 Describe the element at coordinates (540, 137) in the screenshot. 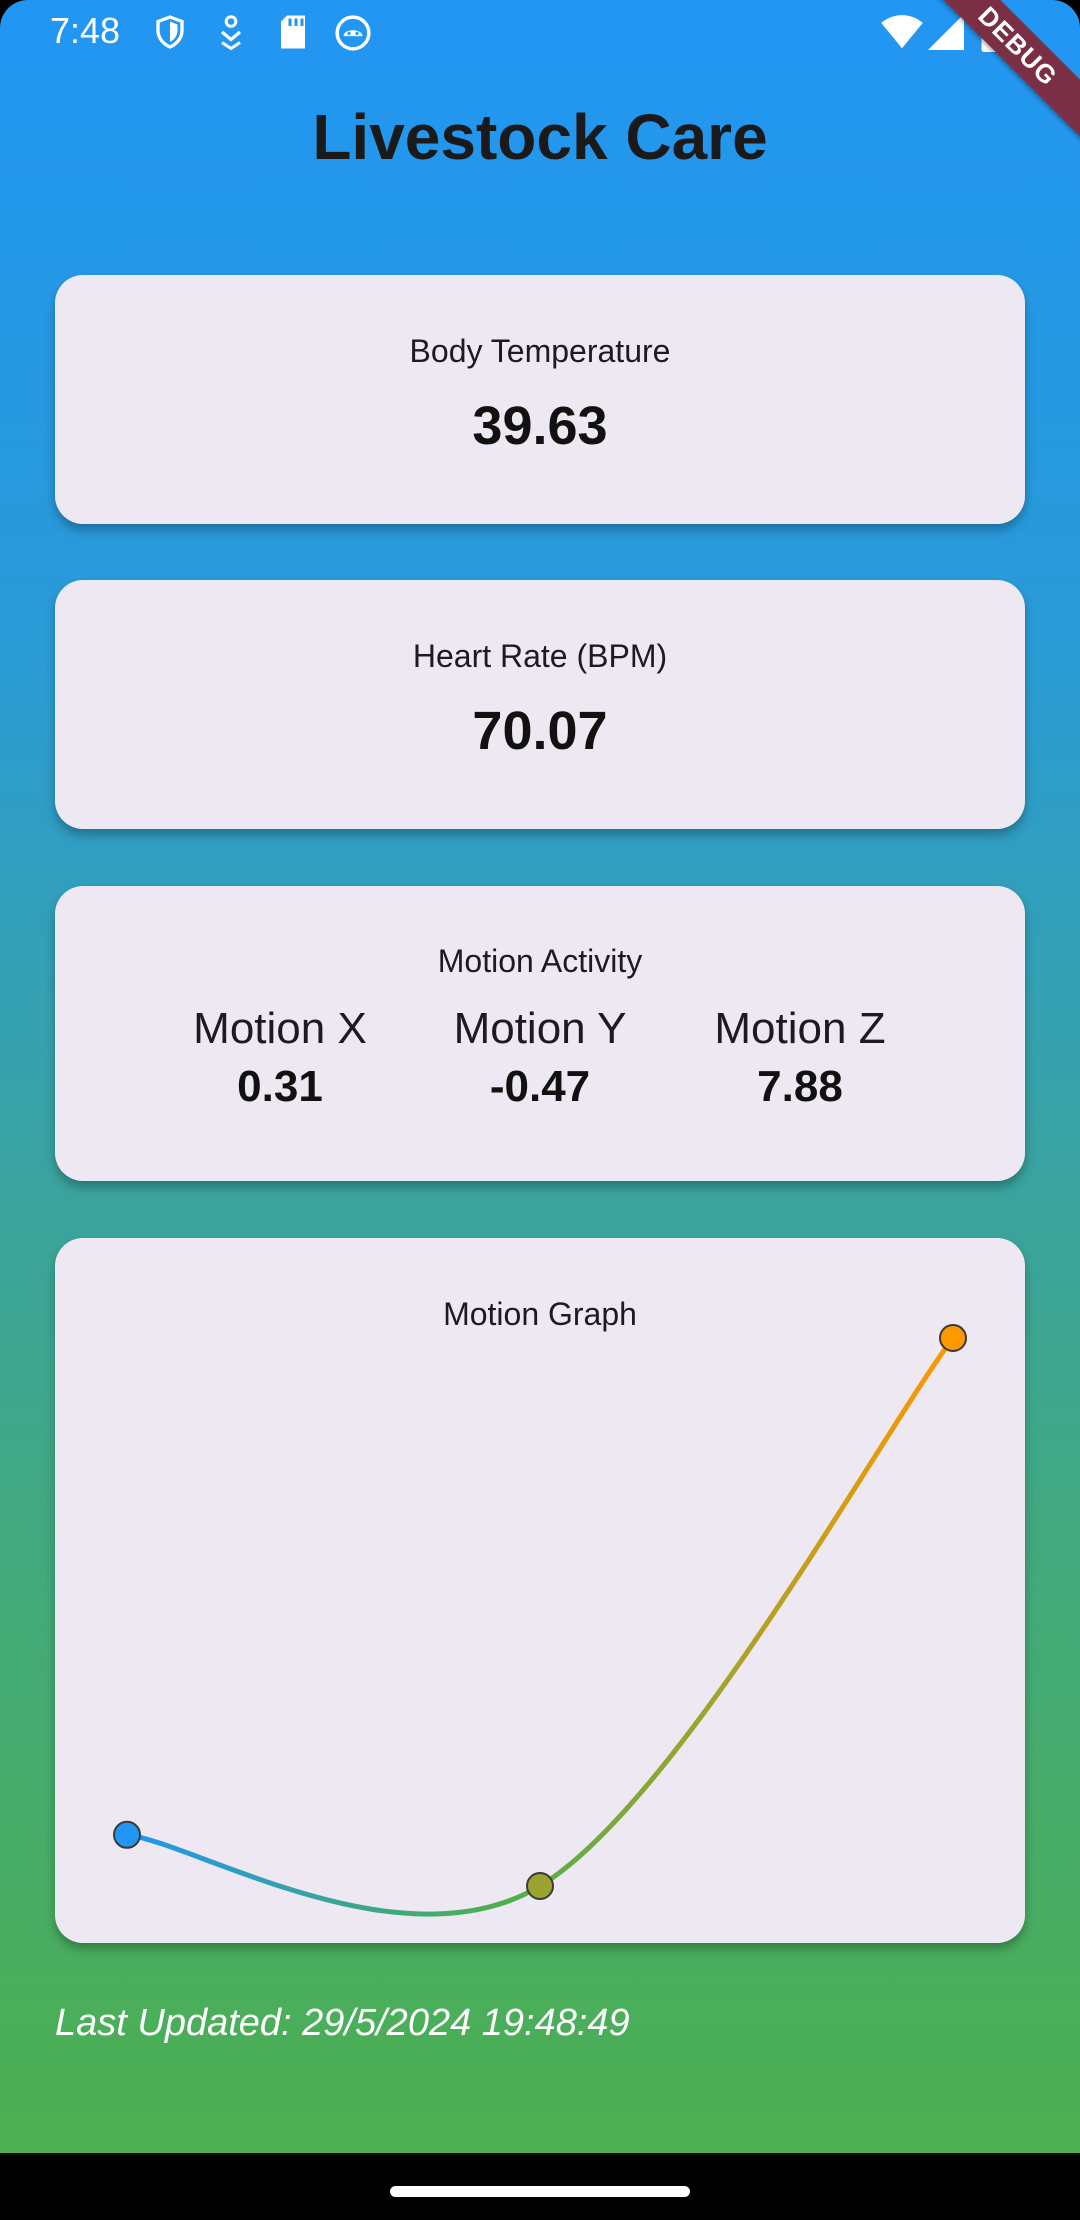

I see `page-title: Livestock Care` at that location.